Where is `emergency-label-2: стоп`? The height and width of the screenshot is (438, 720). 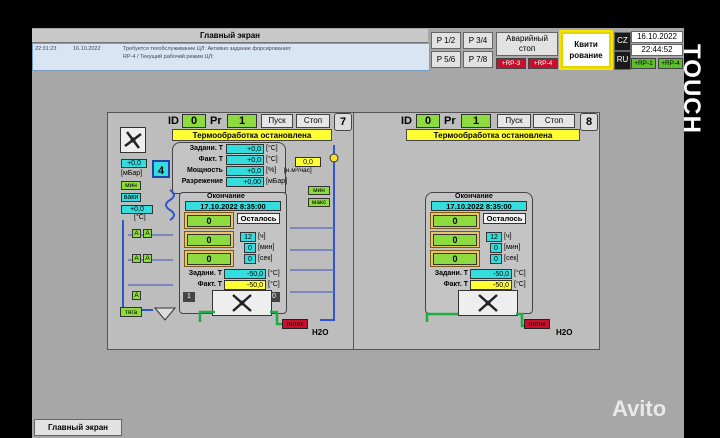
emergency-label-2: стоп is located at coordinates (527, 48).